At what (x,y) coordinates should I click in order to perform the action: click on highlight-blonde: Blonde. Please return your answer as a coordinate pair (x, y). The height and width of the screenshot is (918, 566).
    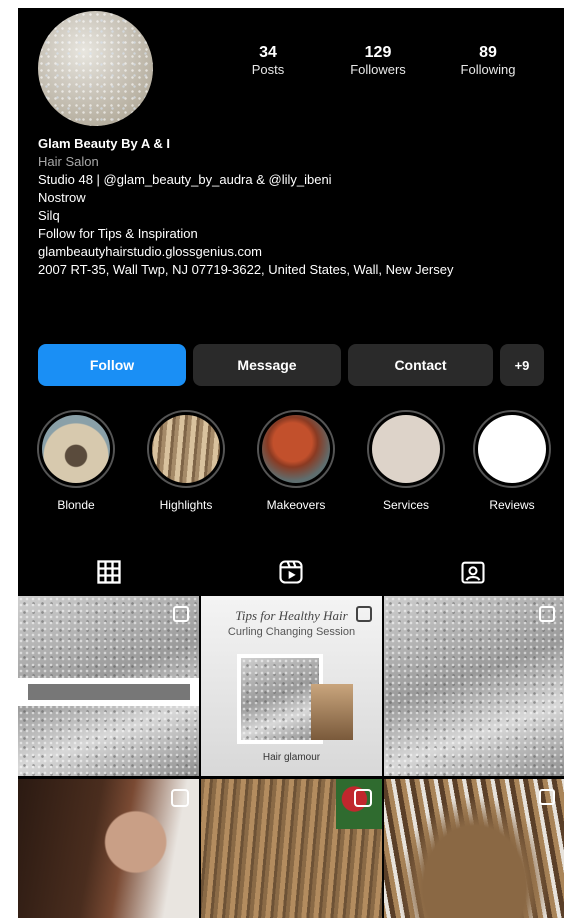
    Looking at the image, I should click on (76, 461).